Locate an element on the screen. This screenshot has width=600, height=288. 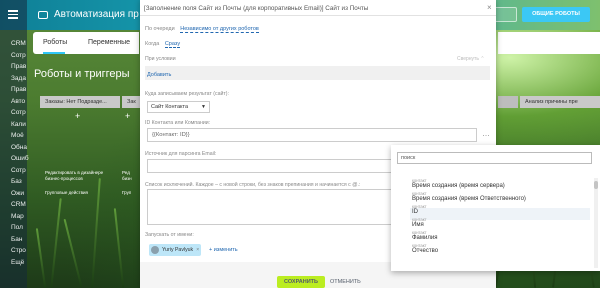
robot-card-designer-2: Ред бизн is located at coordinates (127, 176).